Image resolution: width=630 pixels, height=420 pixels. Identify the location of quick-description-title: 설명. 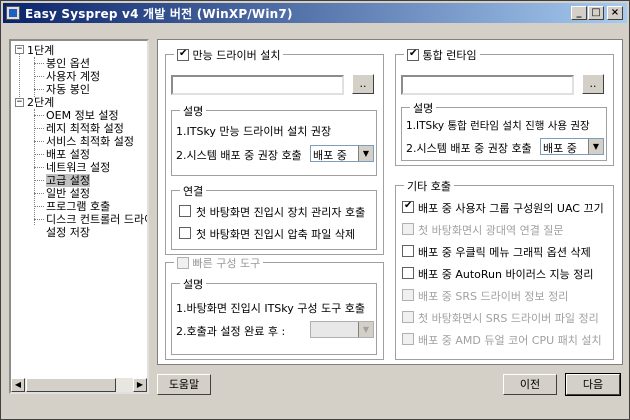
(193, 284).